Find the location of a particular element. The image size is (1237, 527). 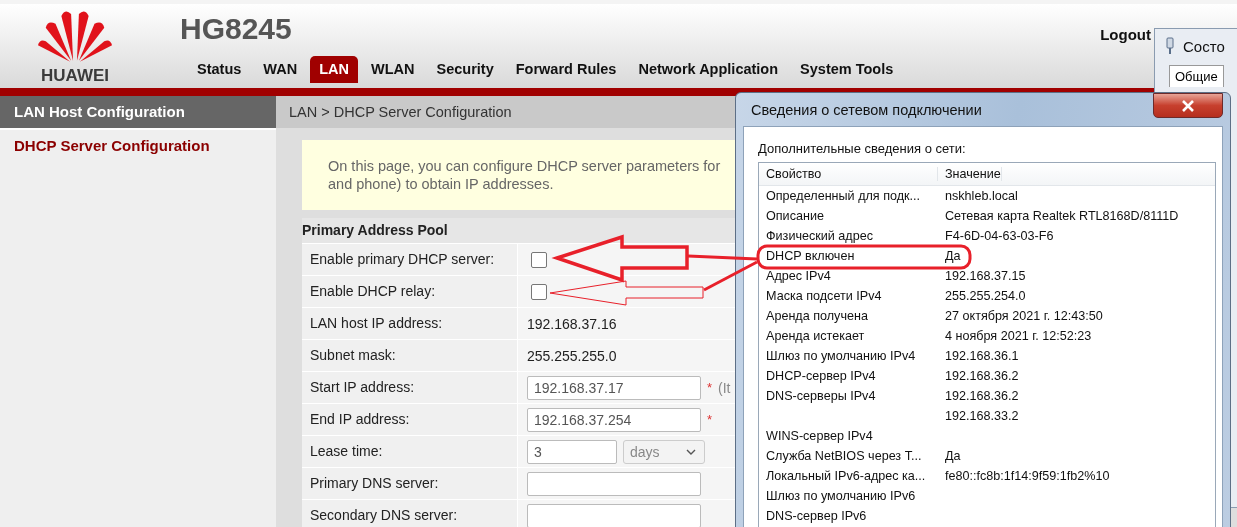

nav-tab: Network Application is located at coordinates (708, 69).